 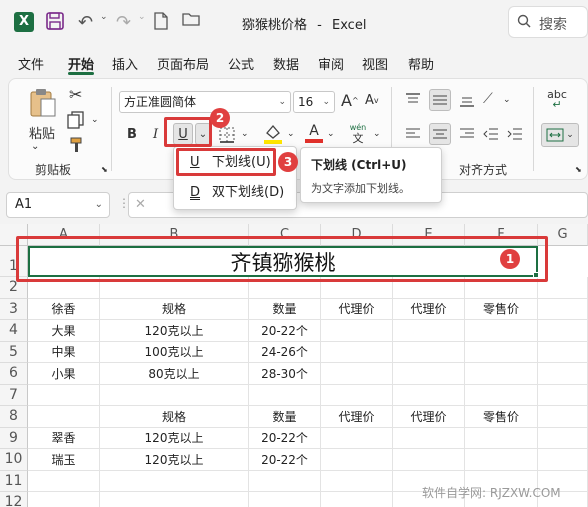 I want to click on cell-f9, so click(x=501, y=438).